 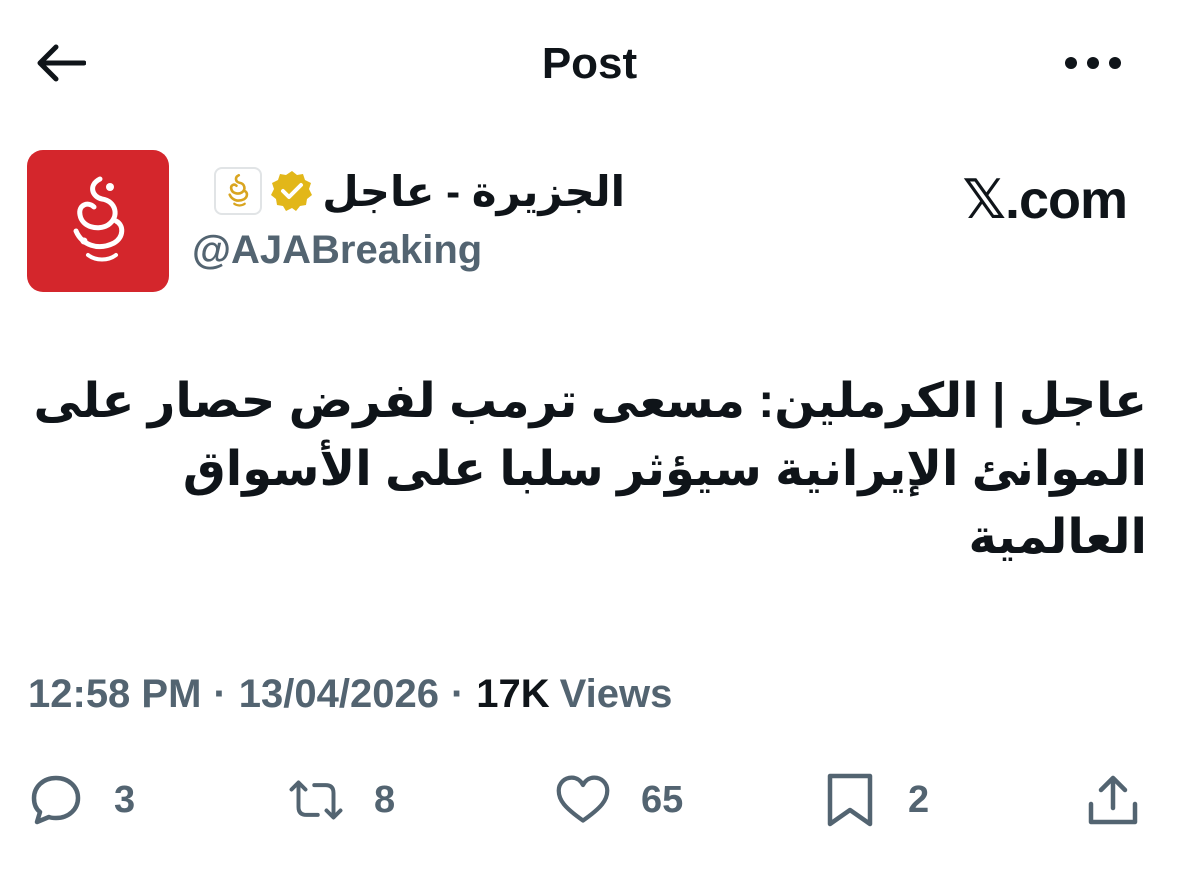 I want to click on repost-icon, so click(x=316, y=800).